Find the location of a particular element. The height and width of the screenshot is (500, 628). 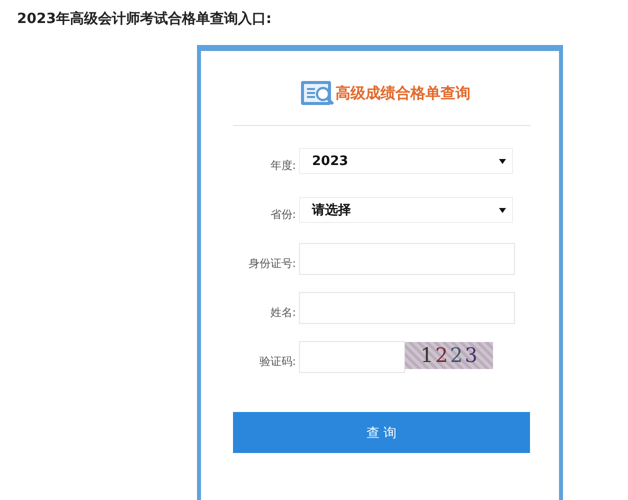

dropdown: 请选择 is located at coordinates (406, 210).